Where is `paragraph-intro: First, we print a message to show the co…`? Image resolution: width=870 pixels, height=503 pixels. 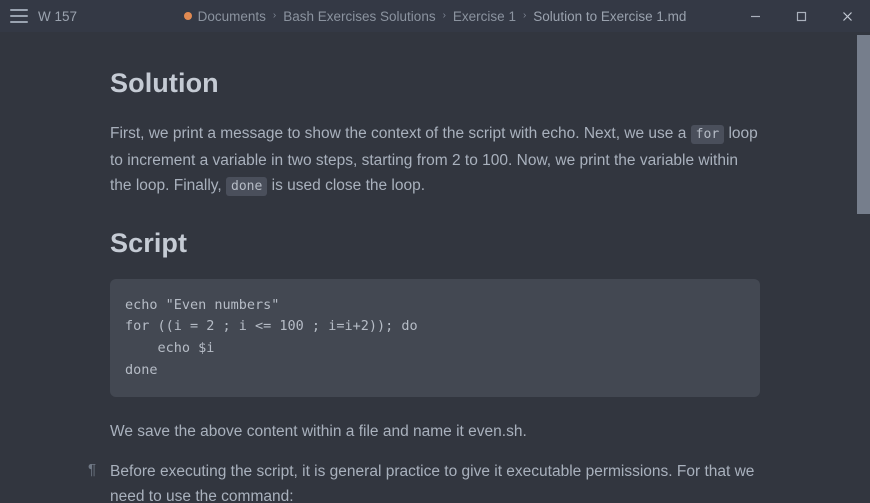 paragraph-intro: First, we print a message to show the co… is located at coordinates (435, 160).